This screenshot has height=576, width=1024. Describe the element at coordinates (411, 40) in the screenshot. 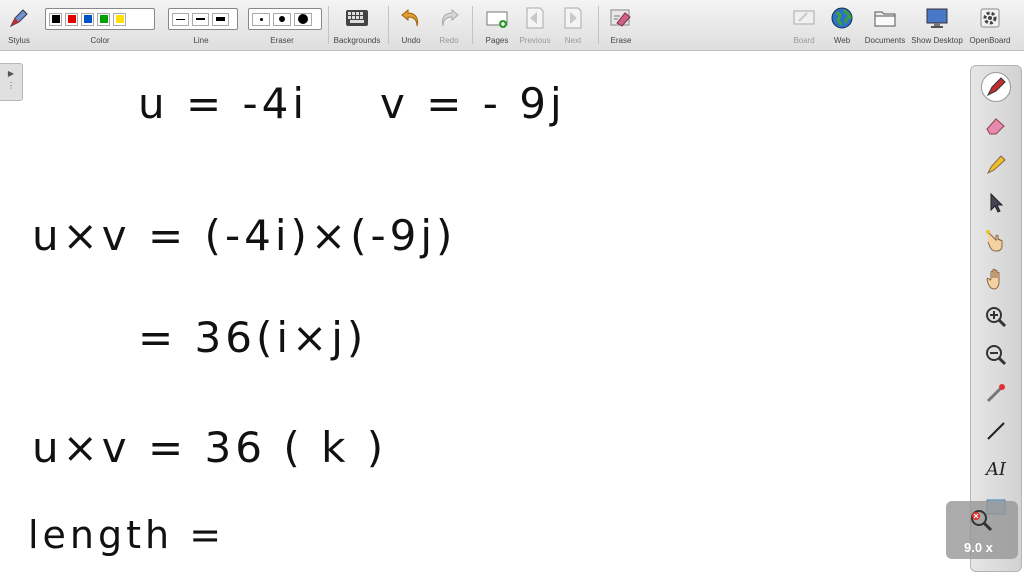

I see `undo-label: Undo` at that location.